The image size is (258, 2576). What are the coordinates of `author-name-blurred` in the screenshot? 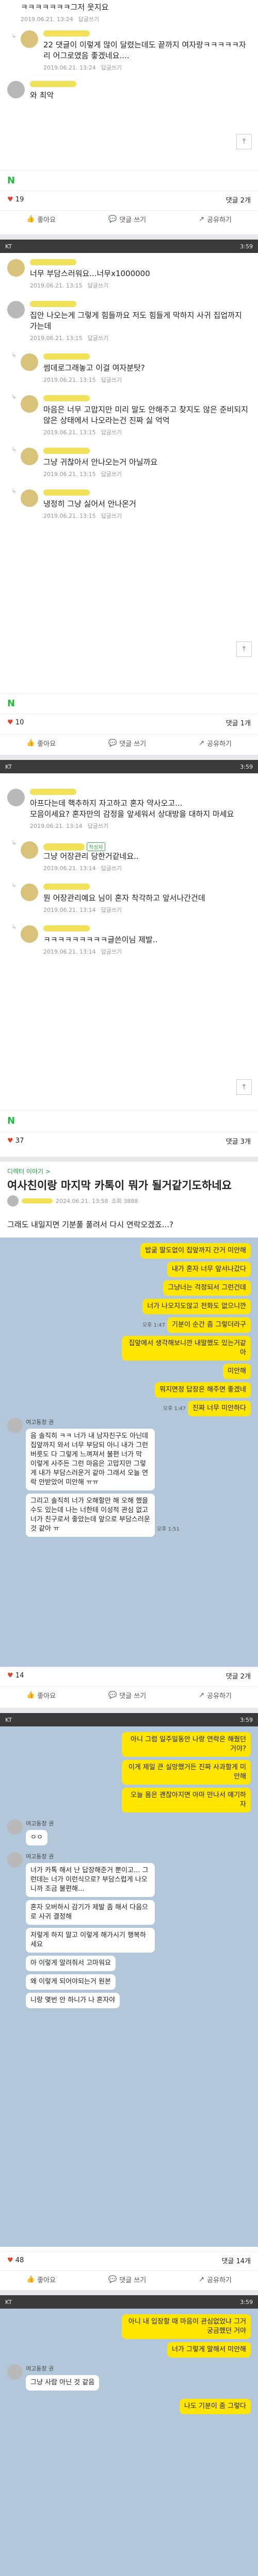 It's located at (37, 1201).